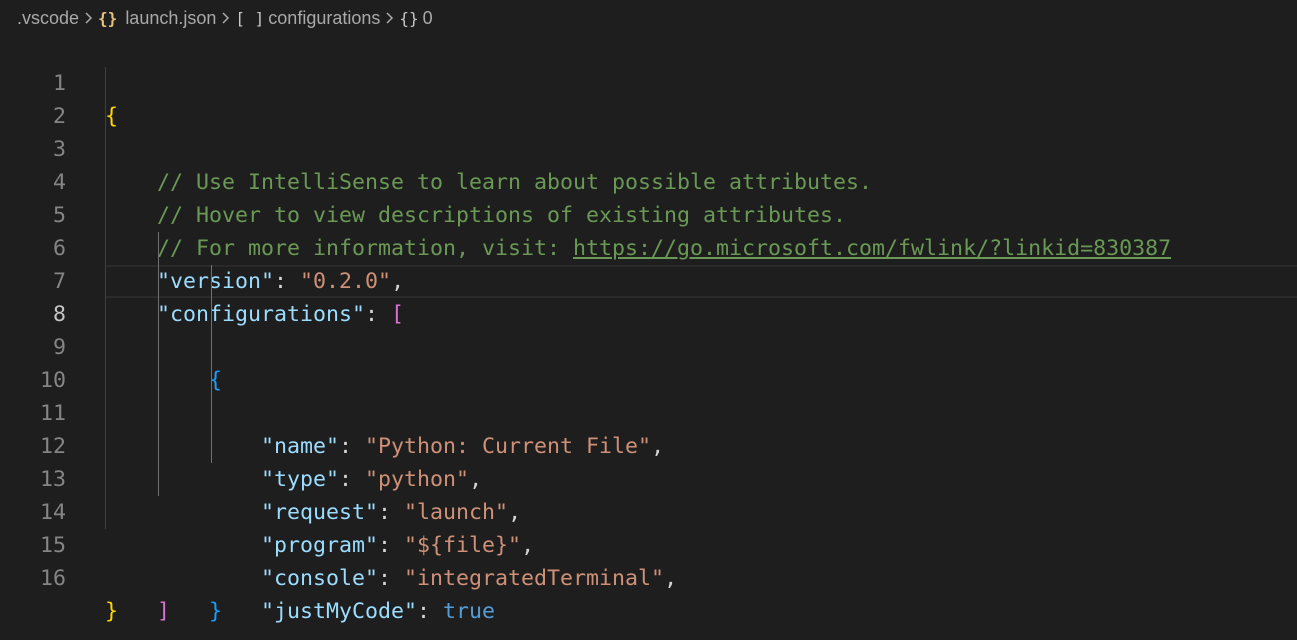  Describe the element at coordinates (648, 81) in the screenshot. I see `code-line: 1 {` at that location.